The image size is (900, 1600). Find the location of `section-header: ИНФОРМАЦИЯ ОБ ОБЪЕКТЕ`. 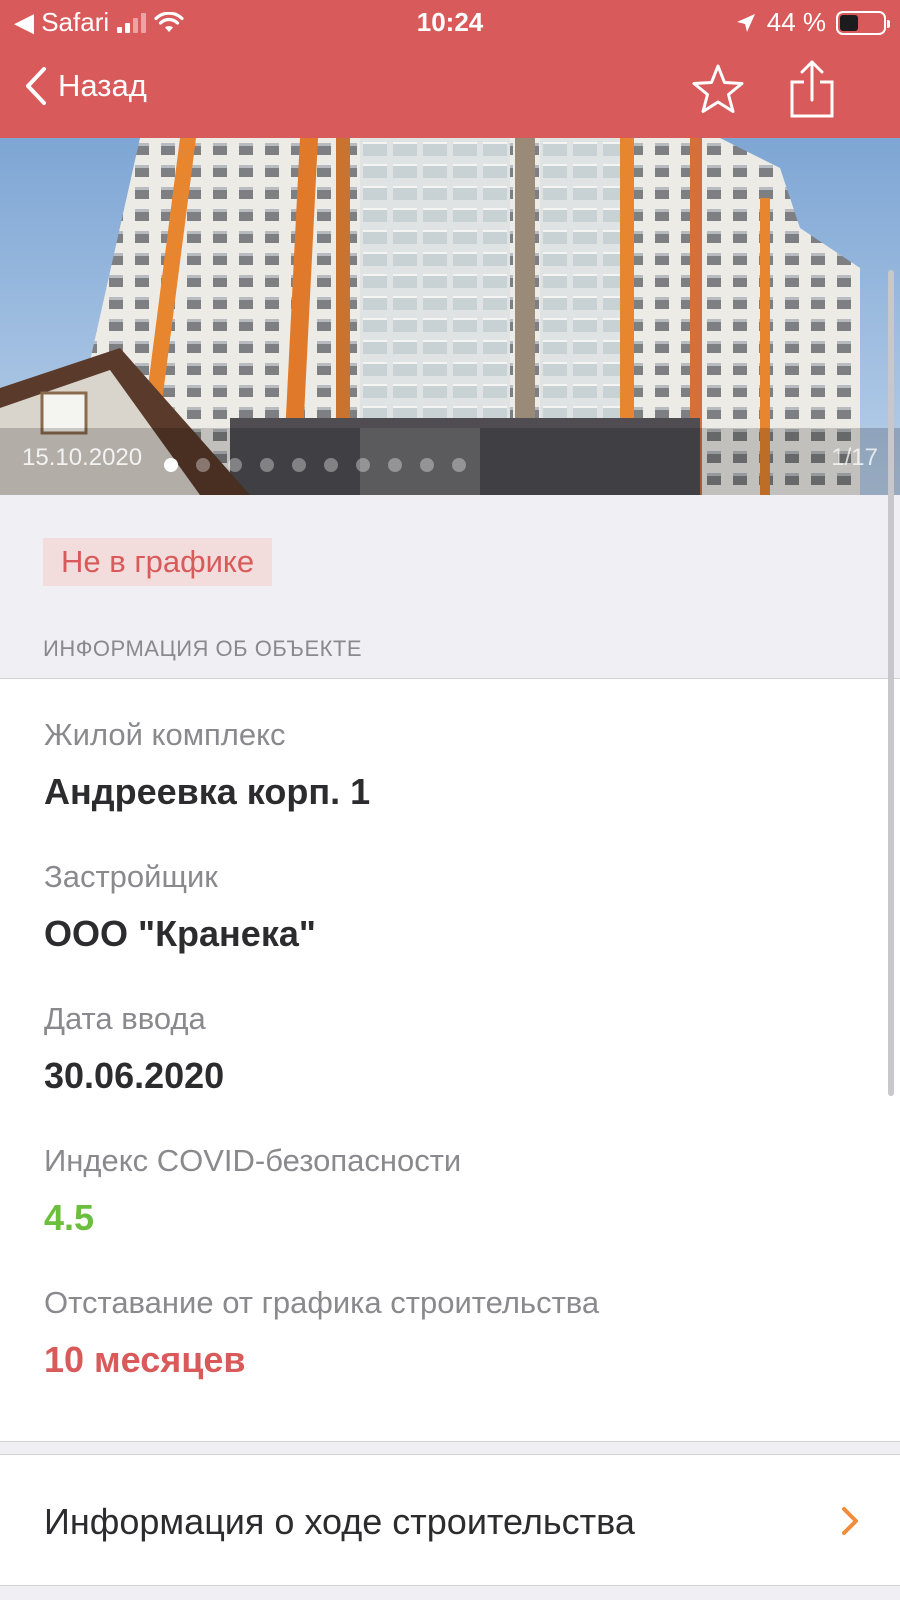

section-header: ИНФОРМАЦИЯ ОБ ОБЪЕКТЕ is located at coordinates (203, 648).